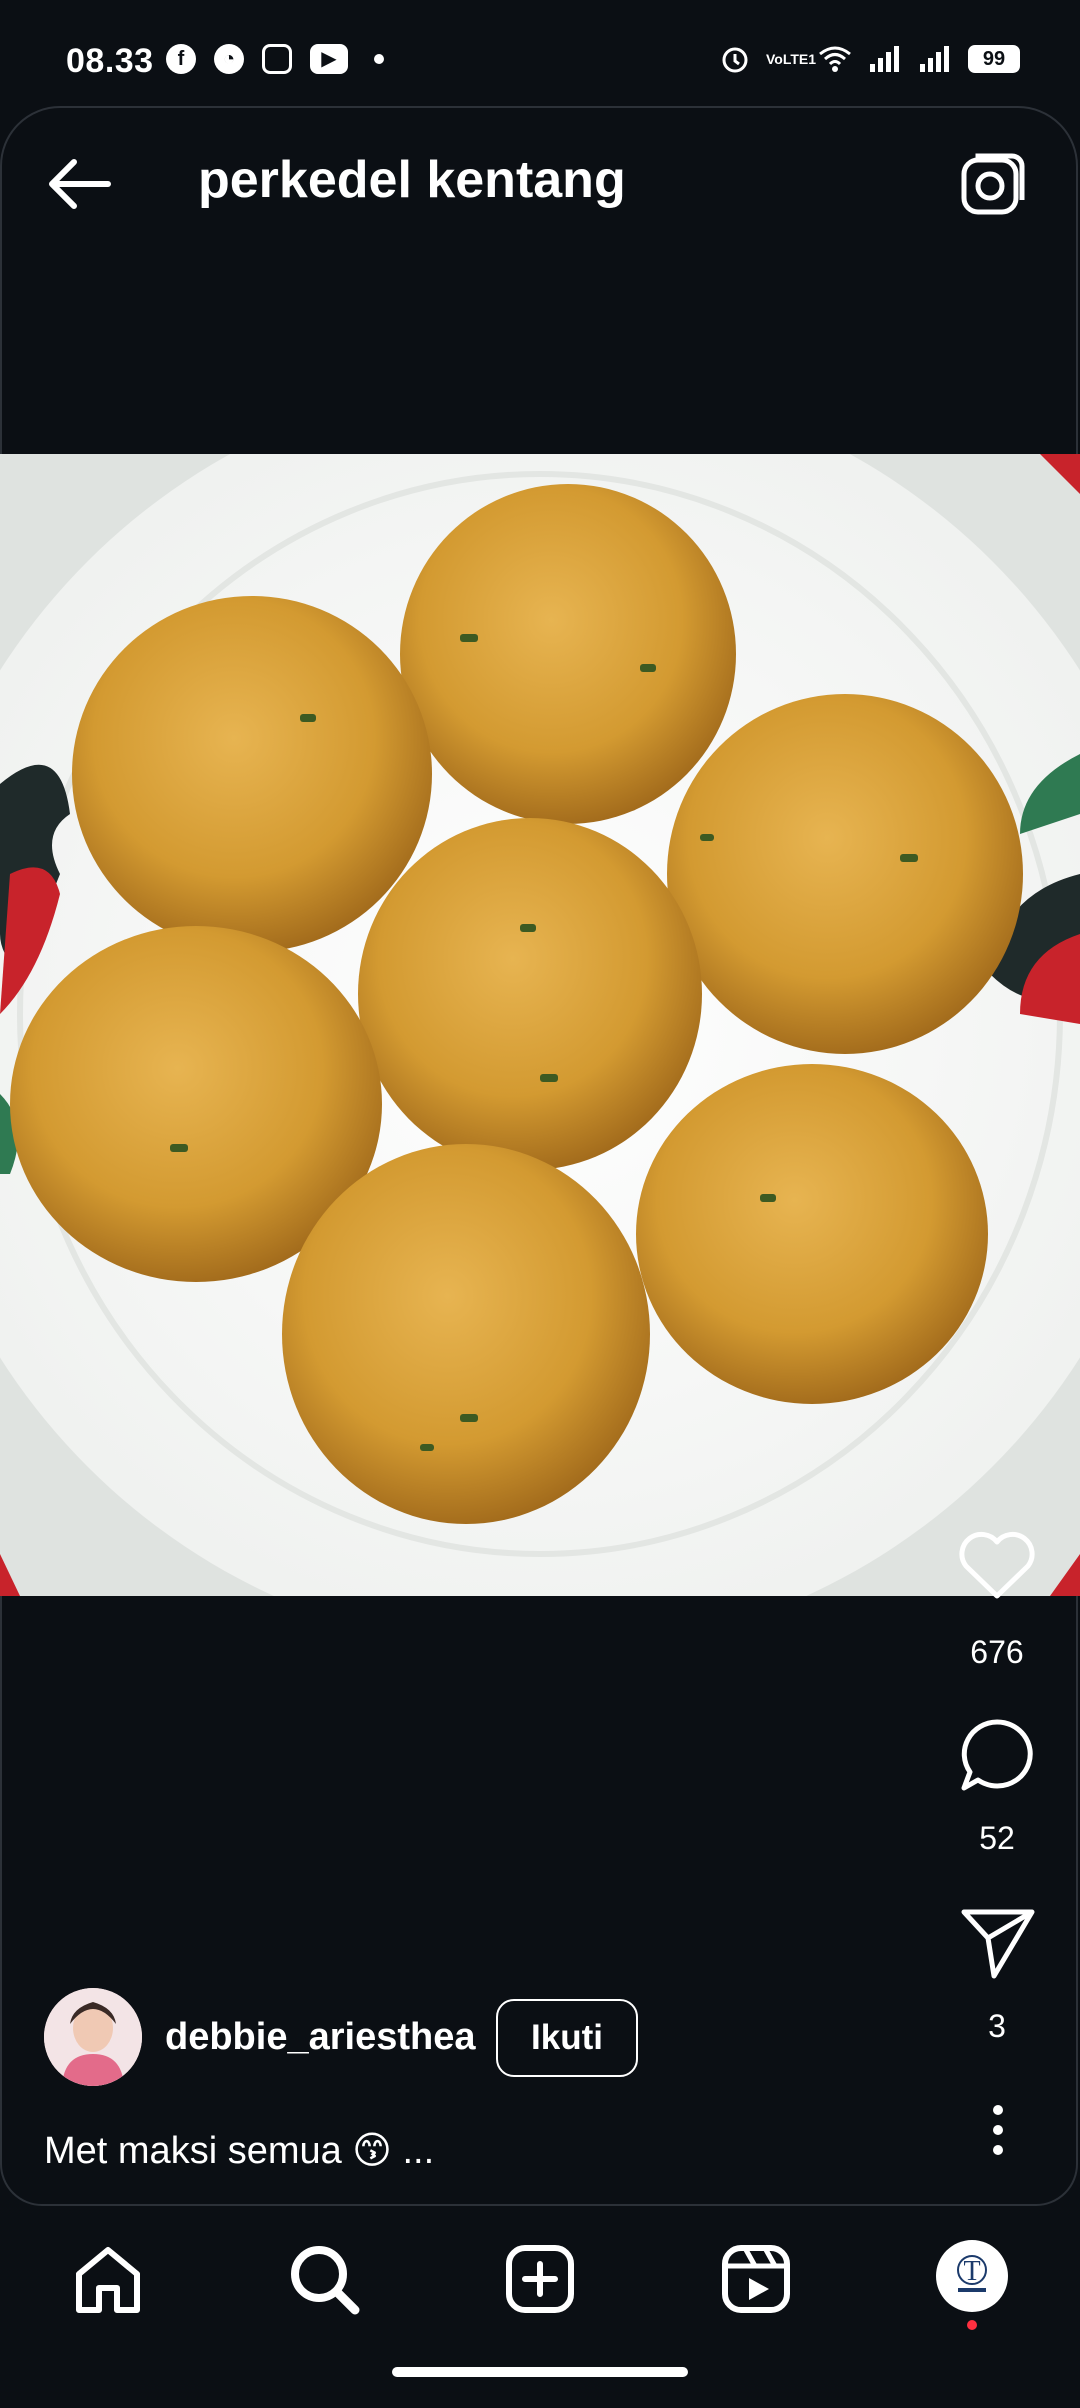 Image resolution: width=1080 pixels, height=2408 pixels. I want to click on profile-avatar-logo: T, so click(972, 2273).